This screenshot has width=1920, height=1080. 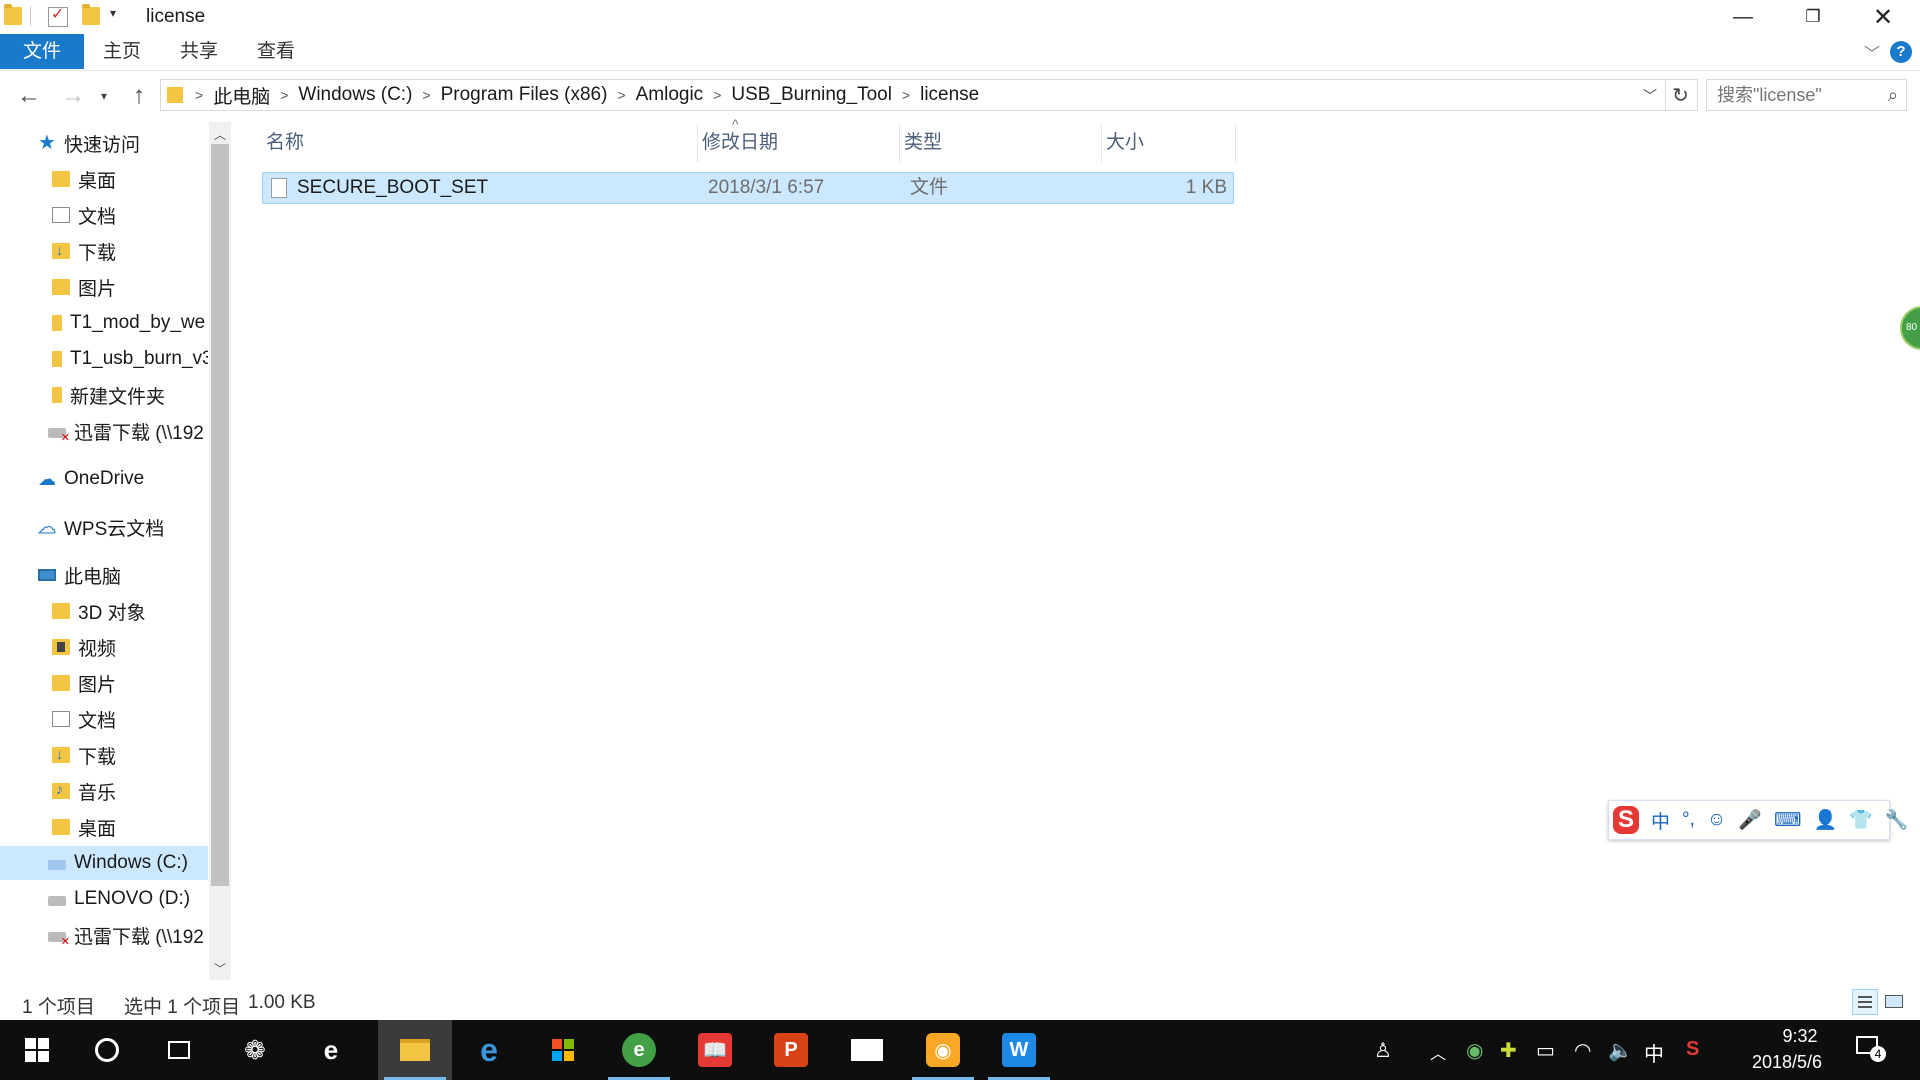 I want to click on restore-button: ❐, so click(x=1813, y=17).